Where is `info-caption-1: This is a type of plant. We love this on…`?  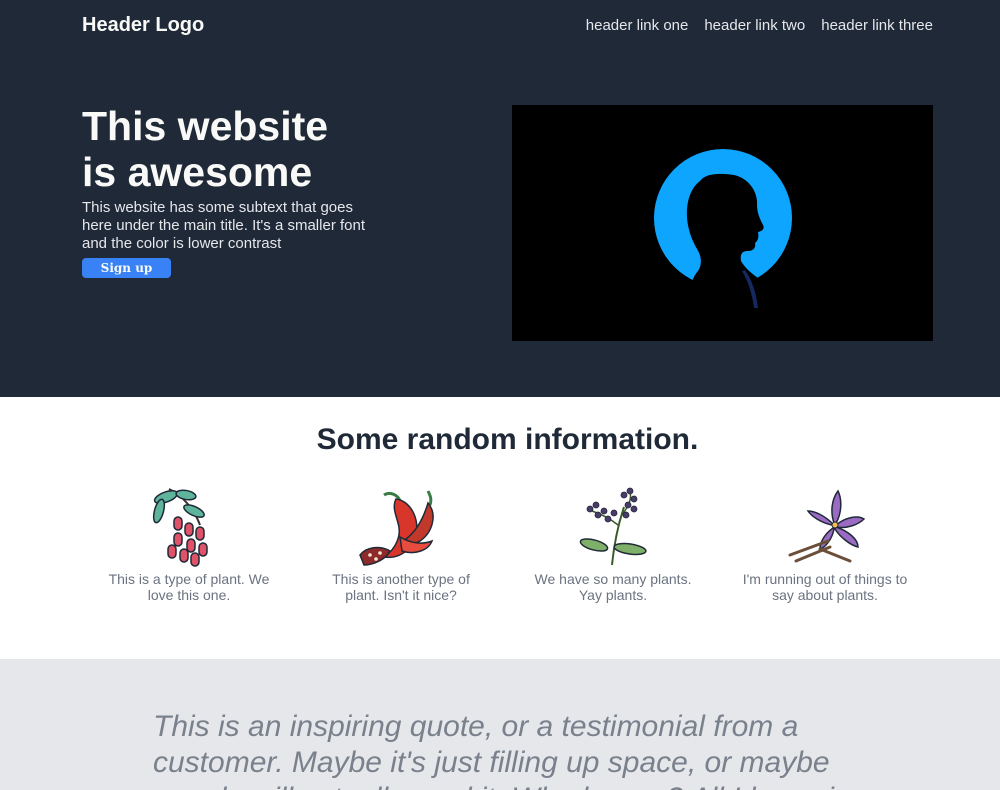 info-caption-1: This is a type of plant. We love this on… is located at coordinates (189, 587).